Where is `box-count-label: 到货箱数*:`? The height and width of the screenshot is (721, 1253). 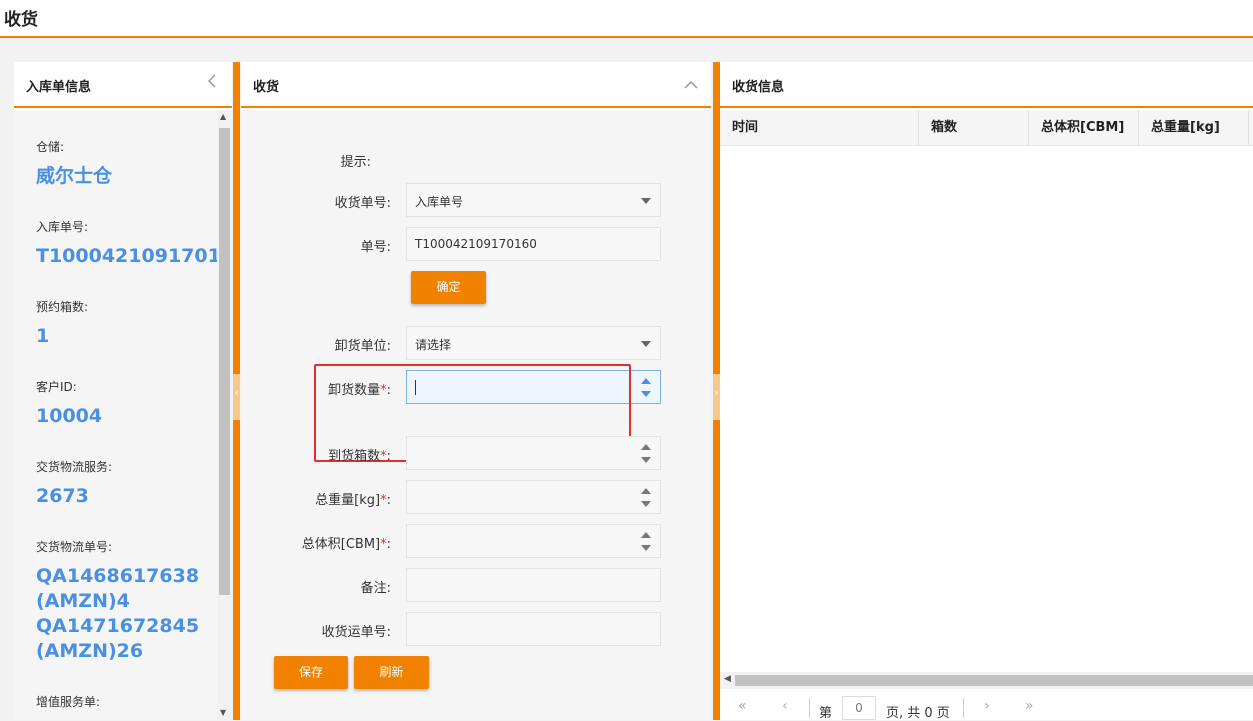
box-count-label: 到货箱数*: is located at coordinates (316, 454).